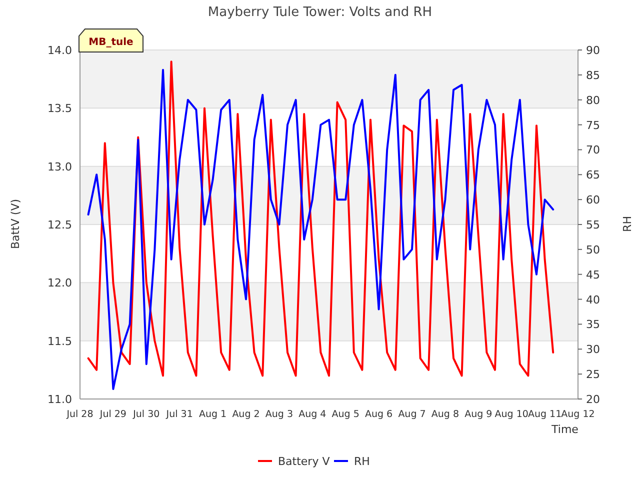 Image resolution: width=640 pixels, height=480 pixels. I want to click on tick-label: 60, so click(593, 200).